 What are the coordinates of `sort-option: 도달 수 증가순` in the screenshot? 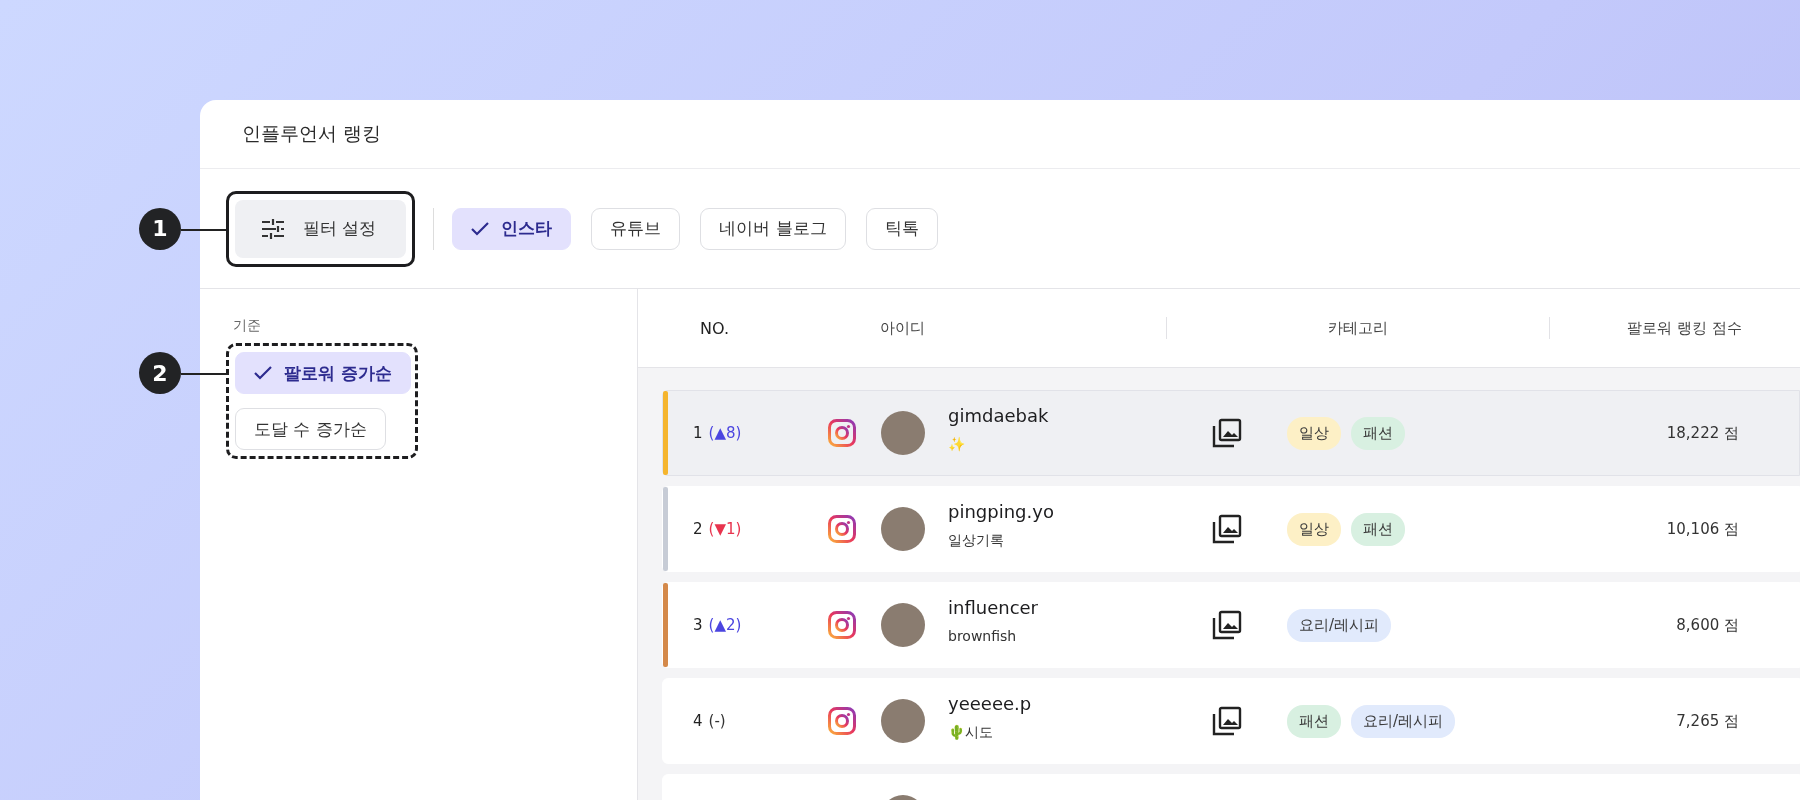 It's located at (310, 429).